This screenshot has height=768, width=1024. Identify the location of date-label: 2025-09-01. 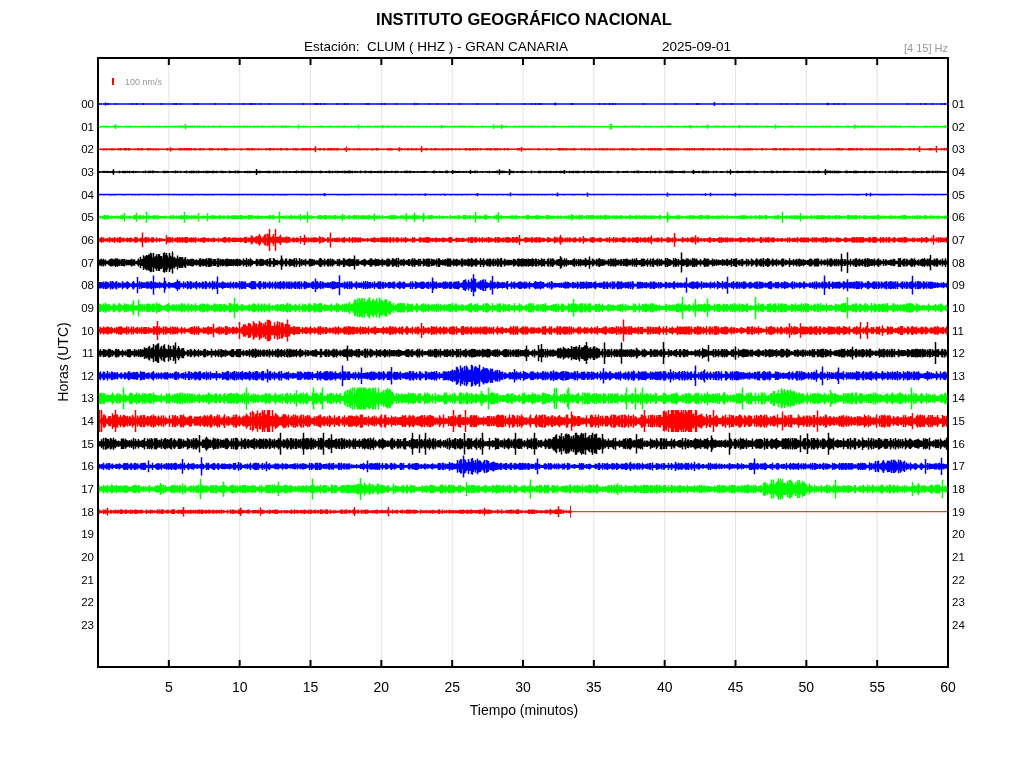
(697, 46).